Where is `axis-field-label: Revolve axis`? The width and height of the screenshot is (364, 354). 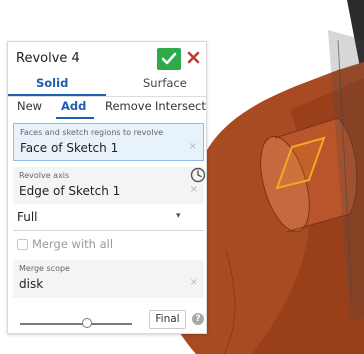 axis-field-label: Revolve axis is located at coordinates (44, 175).